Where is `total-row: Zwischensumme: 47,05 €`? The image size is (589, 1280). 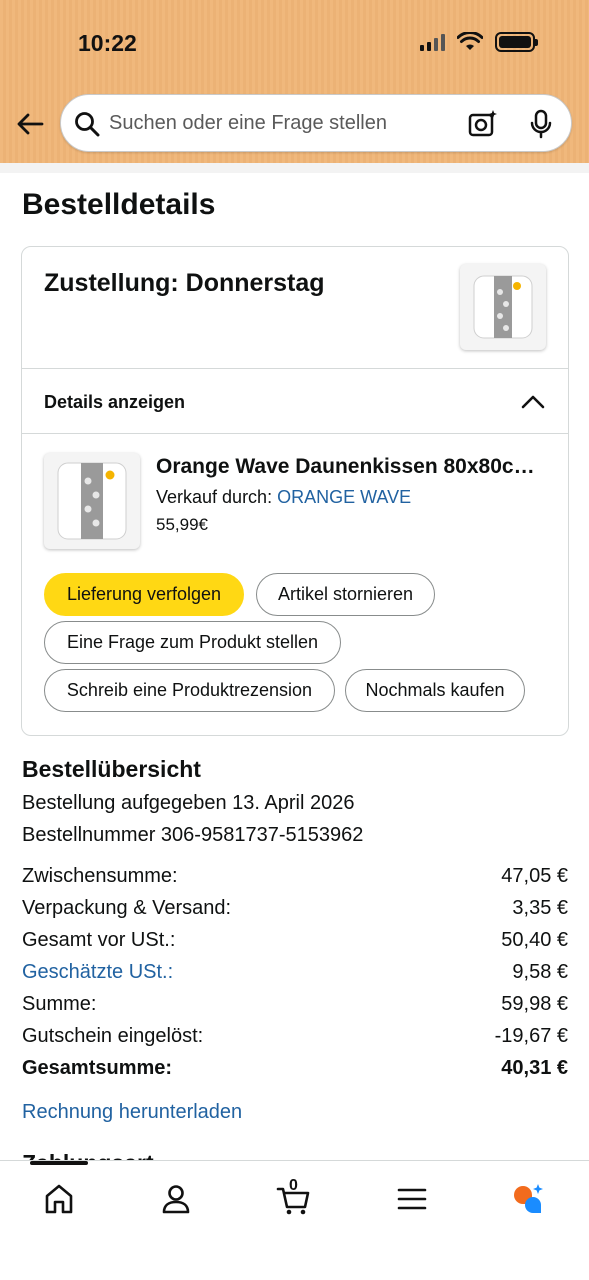 total-row: Zwischensumme: 47,05 € is located at coordinates (295, 881).